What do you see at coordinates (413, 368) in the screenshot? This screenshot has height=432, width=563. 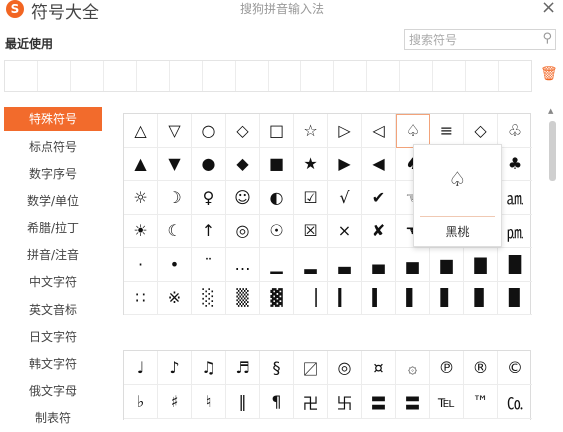 I see `symbol-cell: ۞` at bounding box center [413, 368].